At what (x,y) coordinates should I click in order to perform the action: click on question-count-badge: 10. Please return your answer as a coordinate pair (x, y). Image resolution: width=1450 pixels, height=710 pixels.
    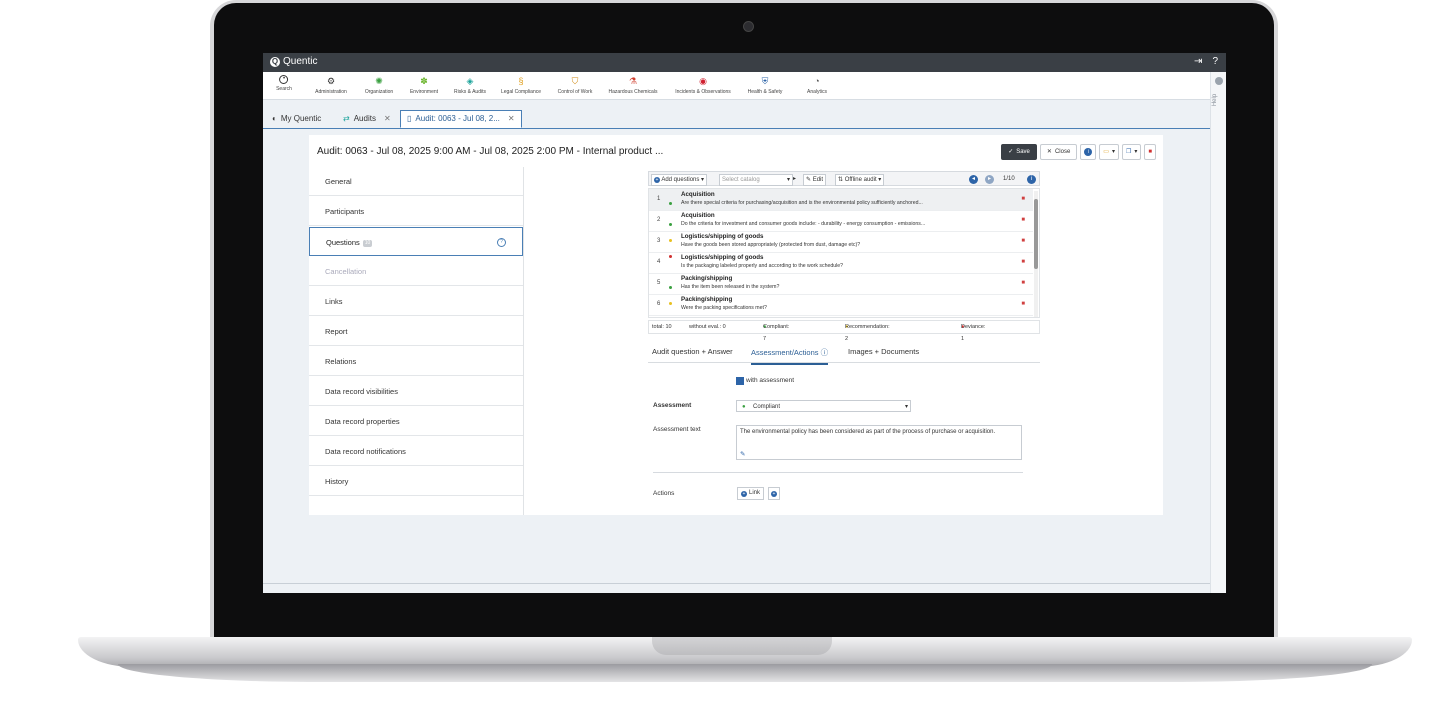
    Looking at the image, I should click on (367, 243).